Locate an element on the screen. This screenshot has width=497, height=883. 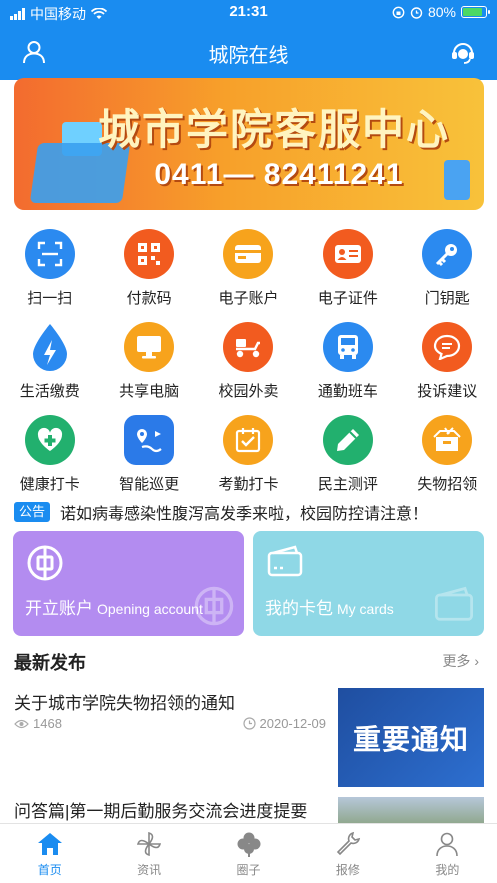
tab-circle: 圈子 is located at coordinates (248, 853).